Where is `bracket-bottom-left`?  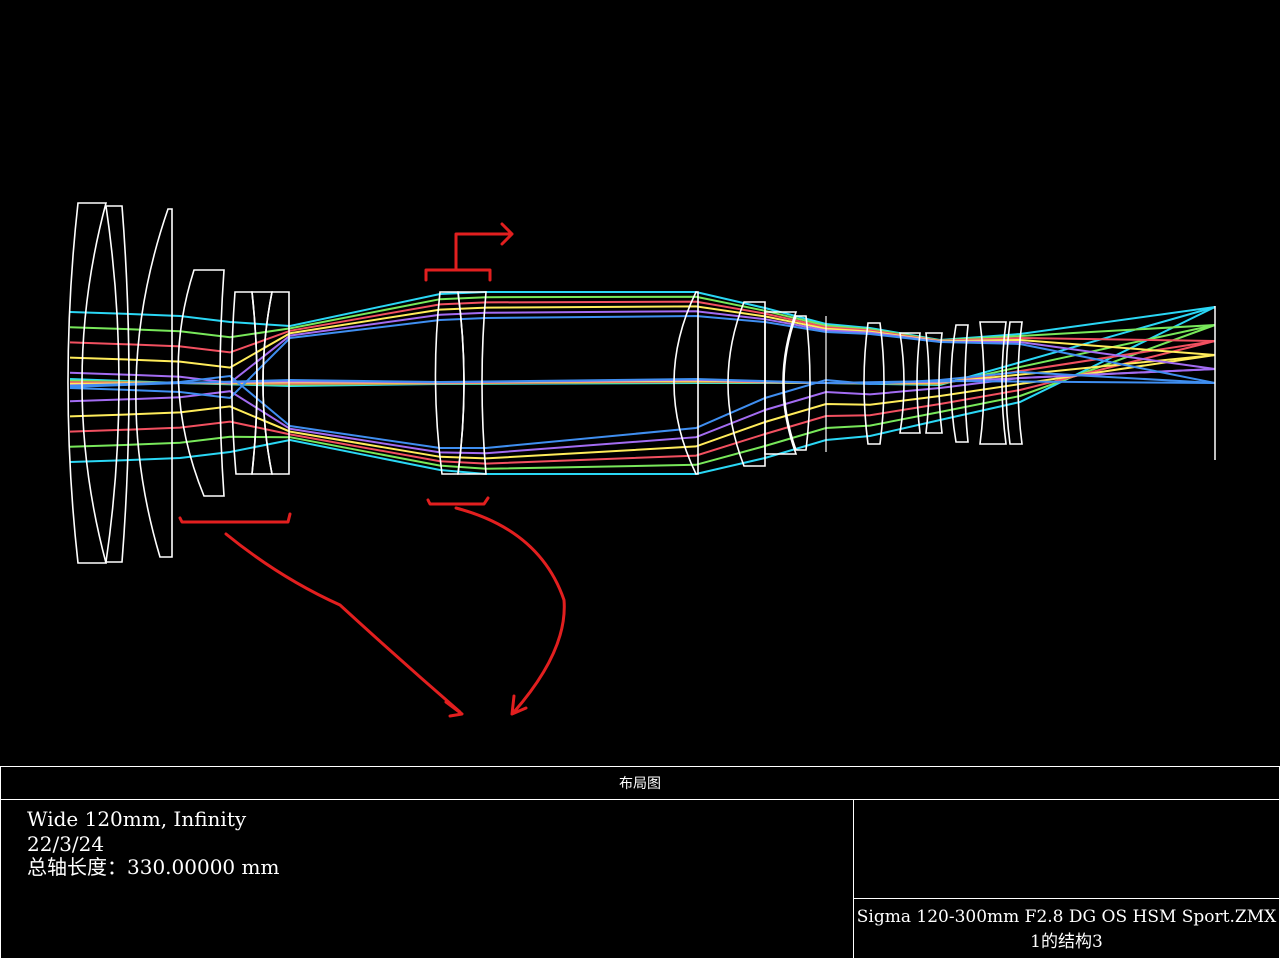
bracket-bottom-left is located at coordinates (235, 518).